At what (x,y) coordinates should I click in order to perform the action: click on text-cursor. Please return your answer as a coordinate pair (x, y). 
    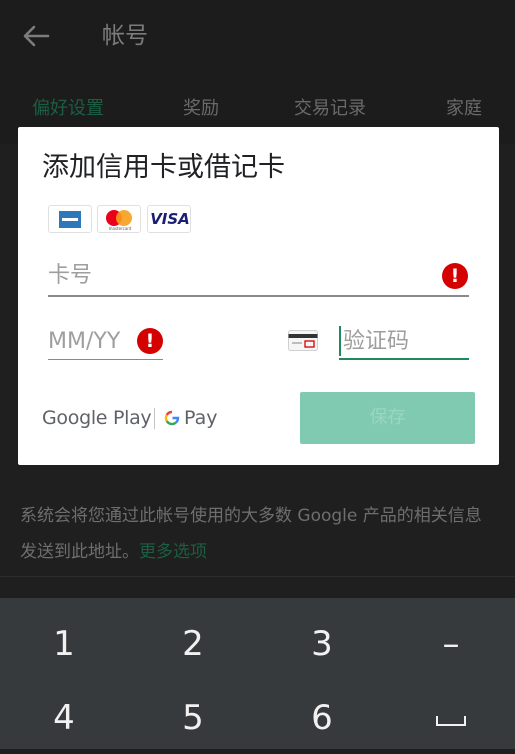
    Looking at the image, I should click on (340, 341).